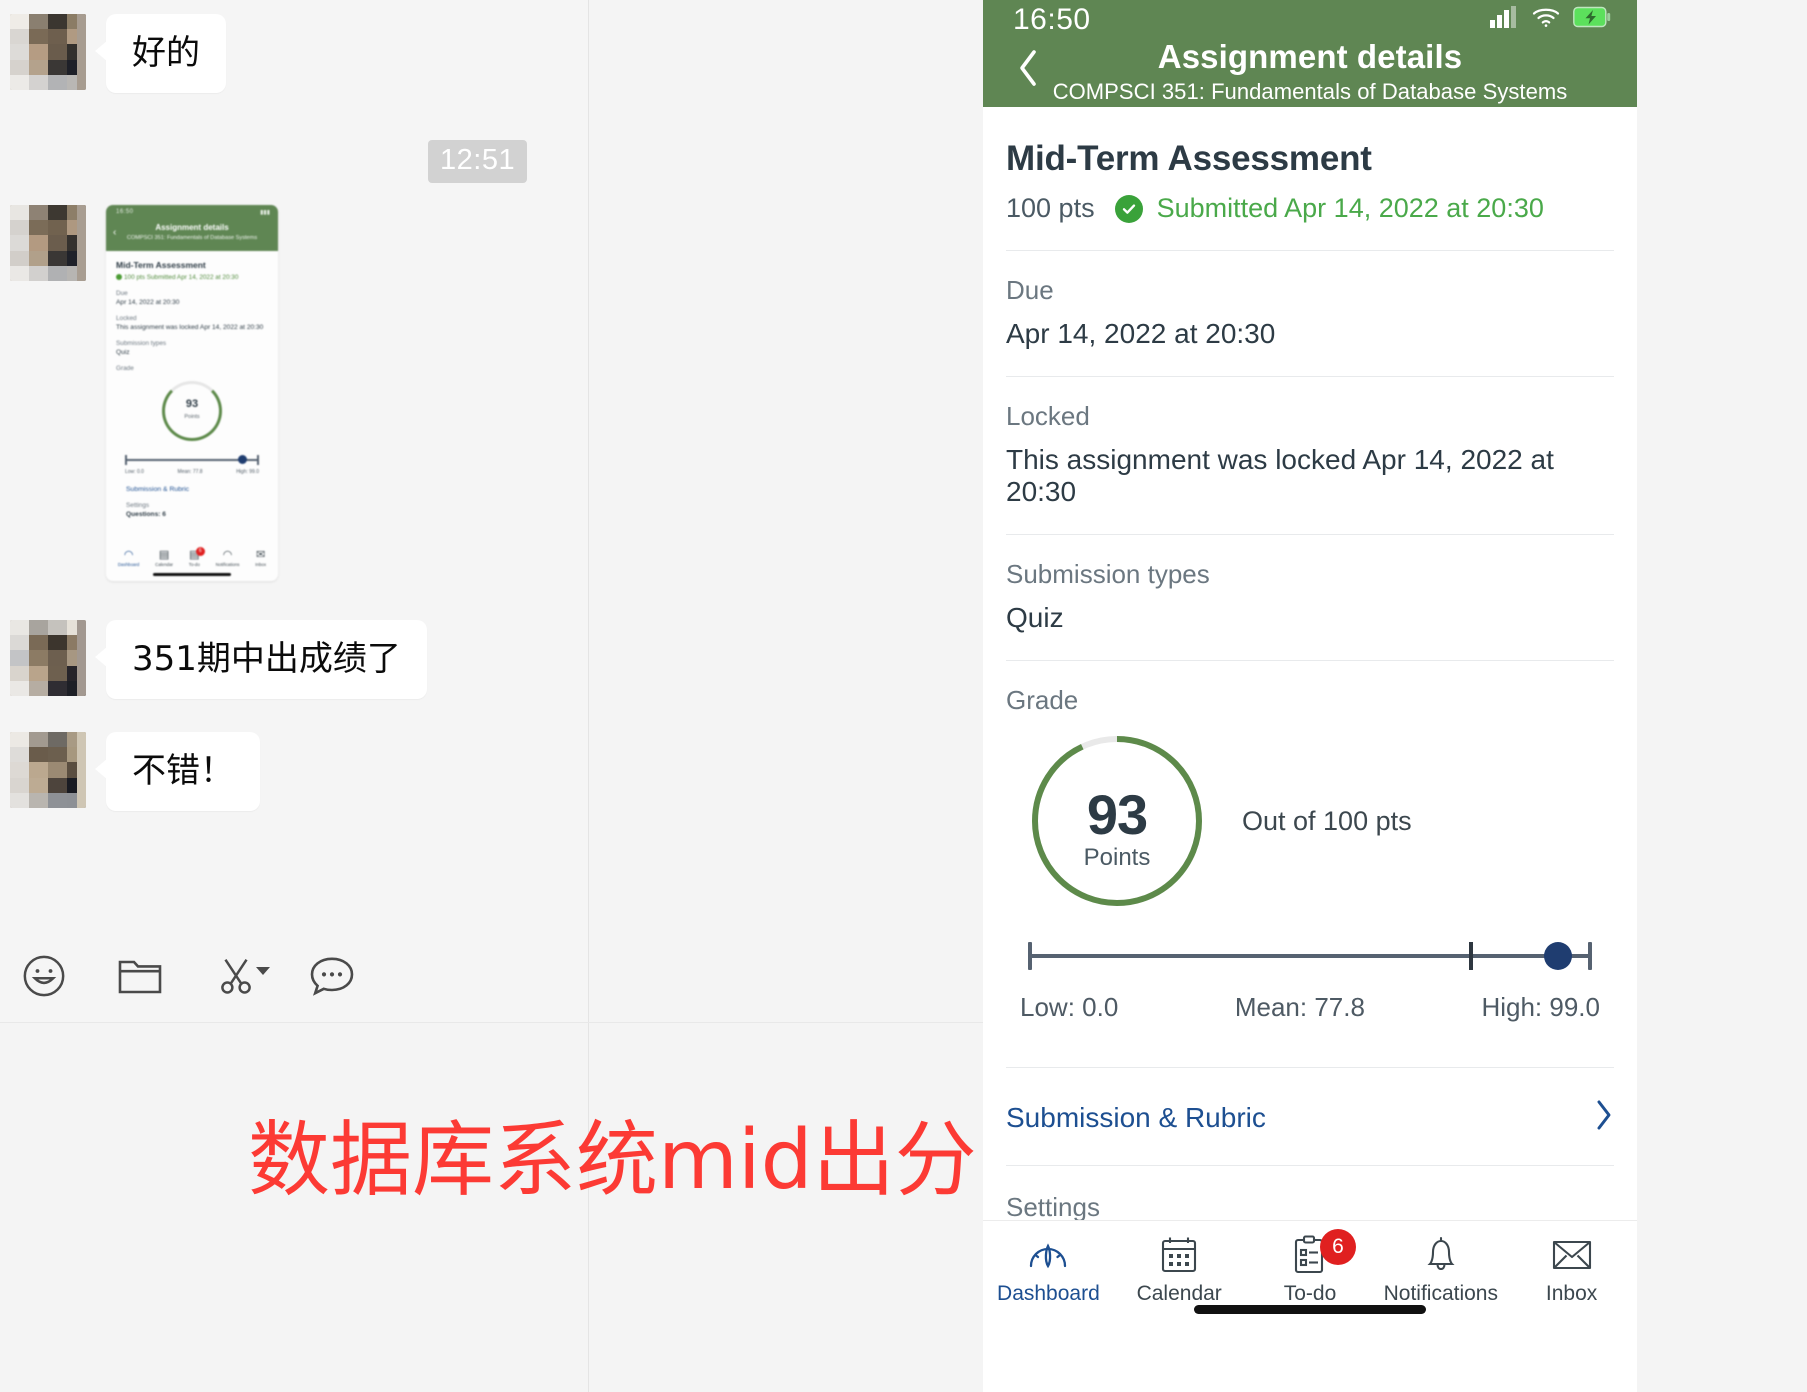 The image size is (1807, 1392). Describe the element at coordinates (140, 976) in the screenshot. I see `folder-icon` at that location.